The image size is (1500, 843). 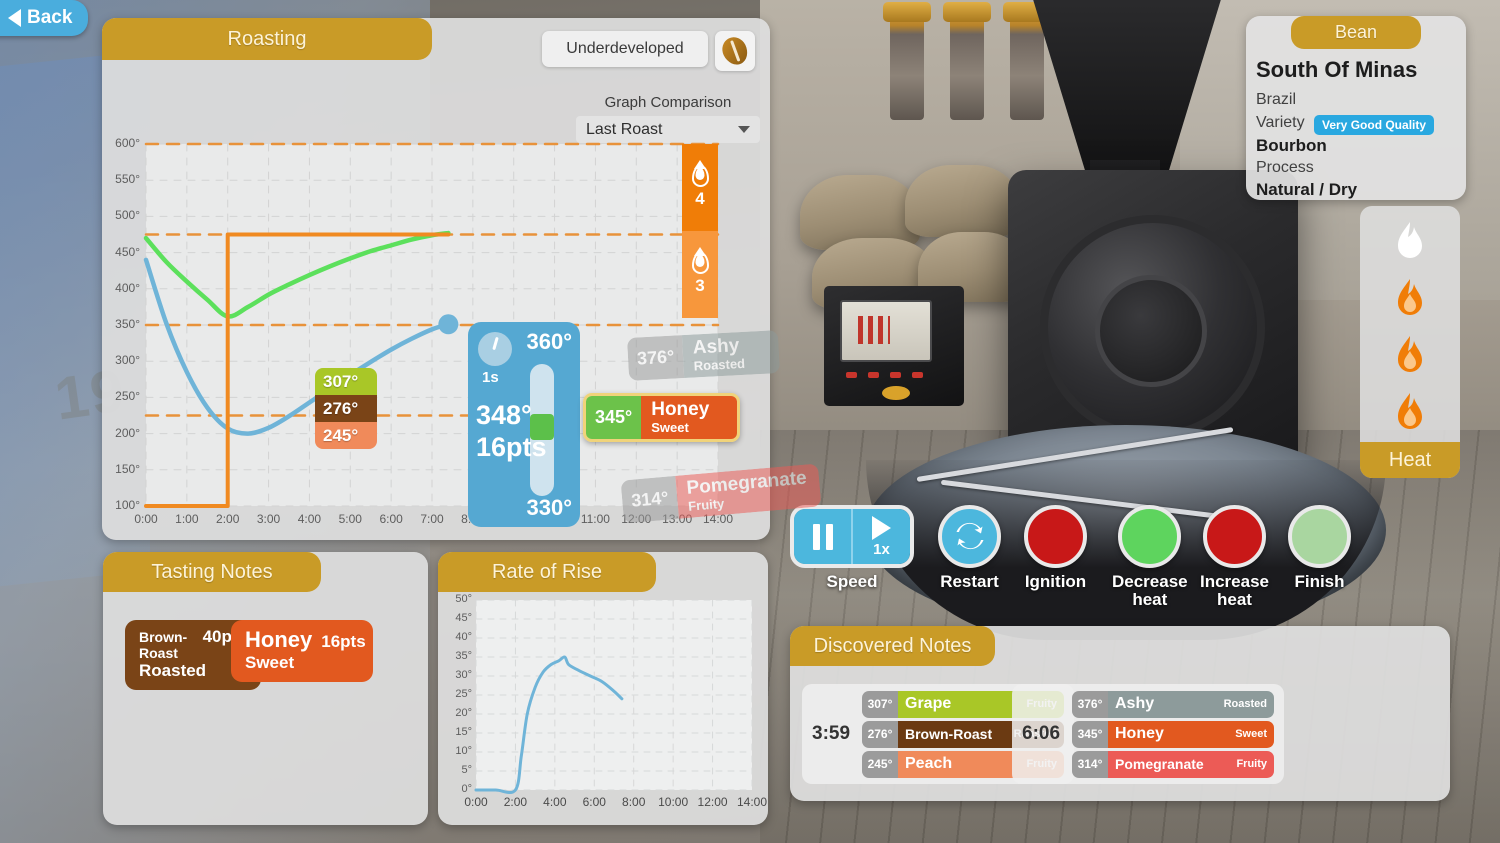 I want to click on chart-x-tick: 6:00, so click(x=391, y=519).